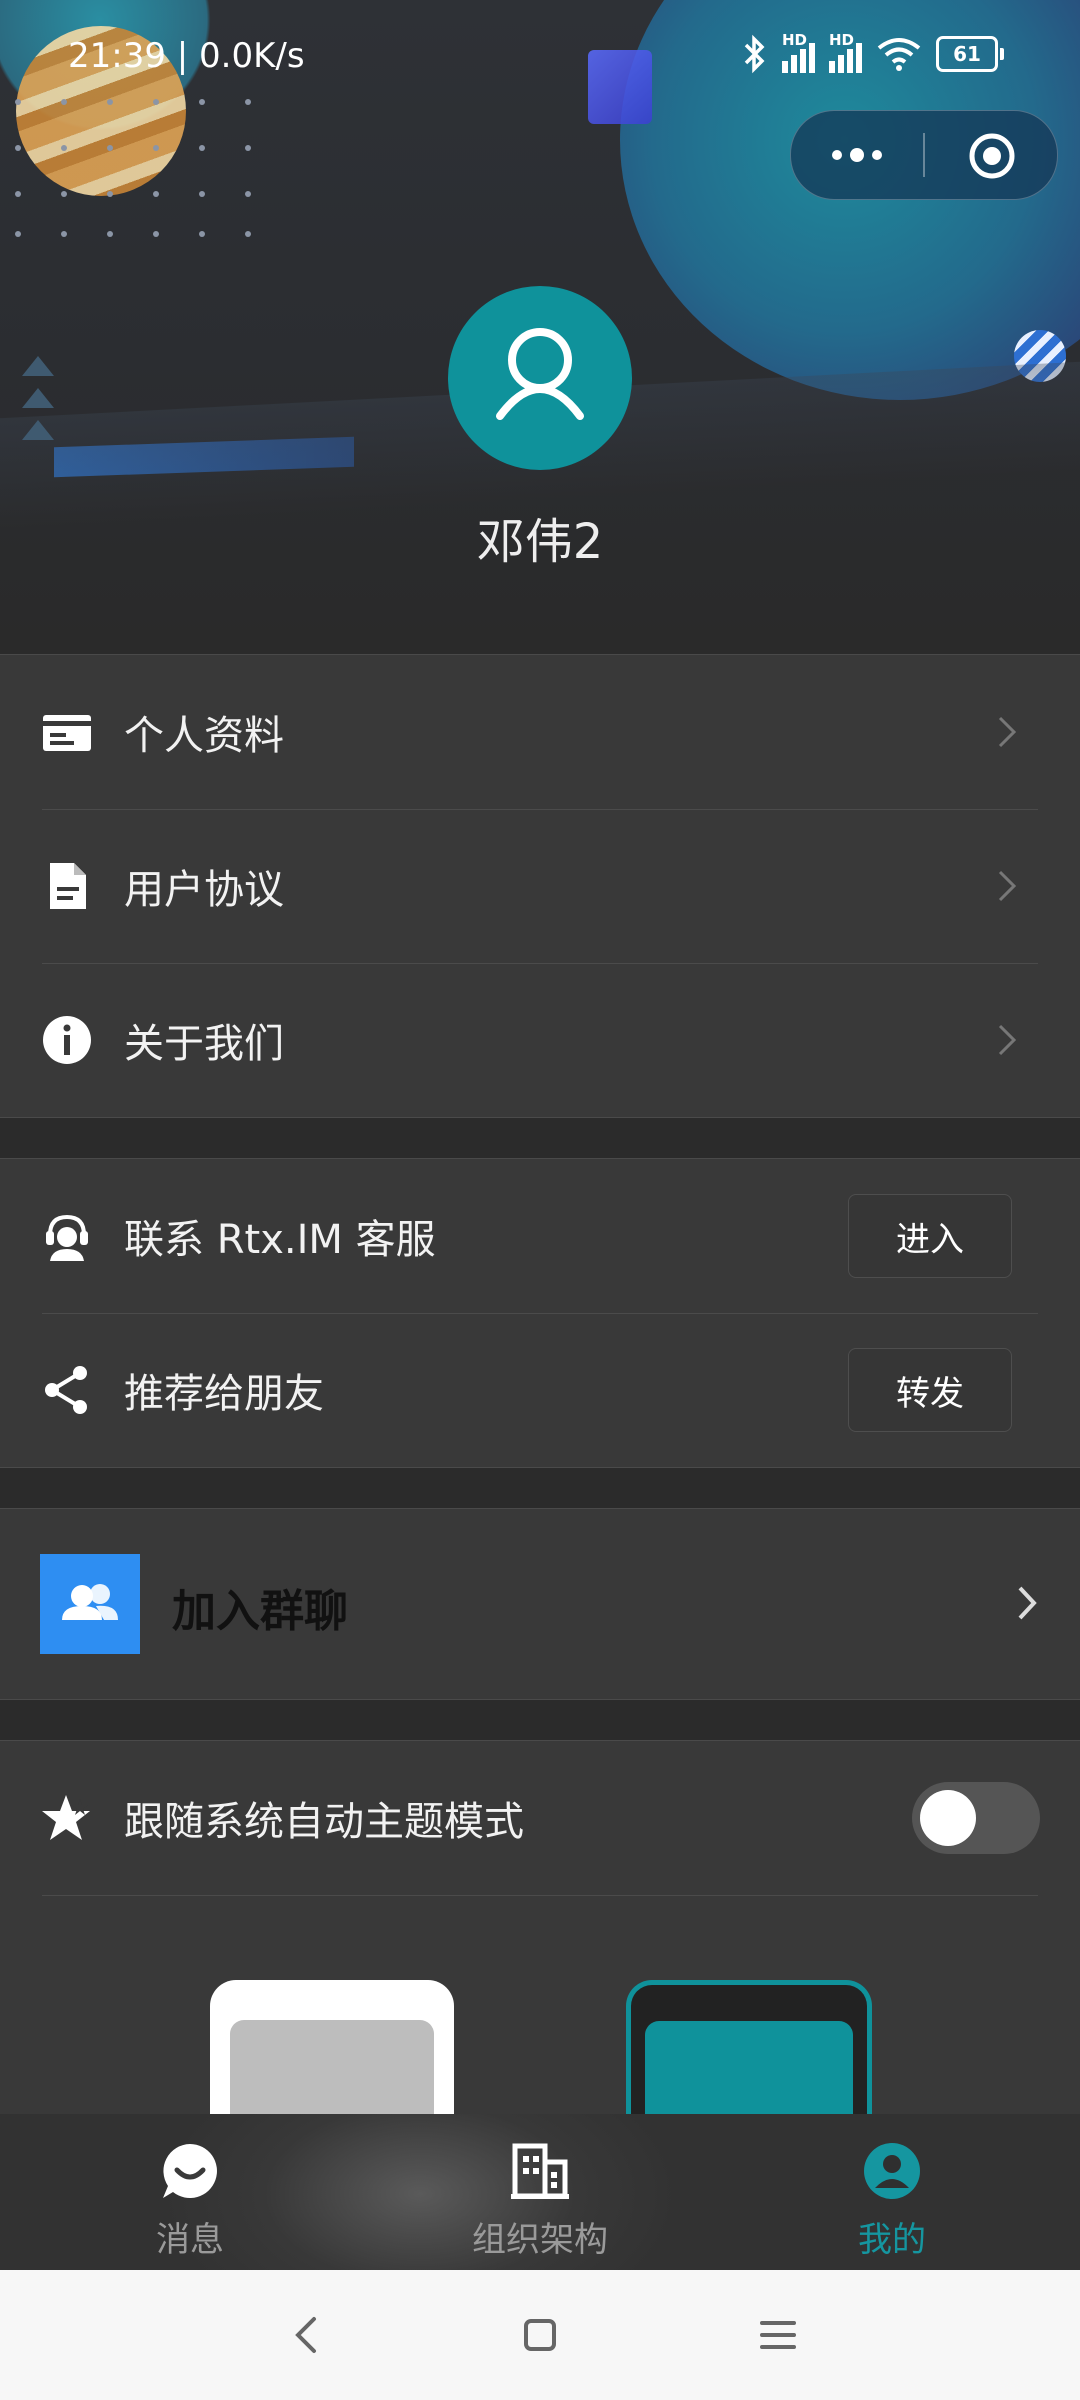  What do you see at coordinates (66, 1817) in the screenshot?
I see `theme-star-icon` at bounding box center [66, 1817].